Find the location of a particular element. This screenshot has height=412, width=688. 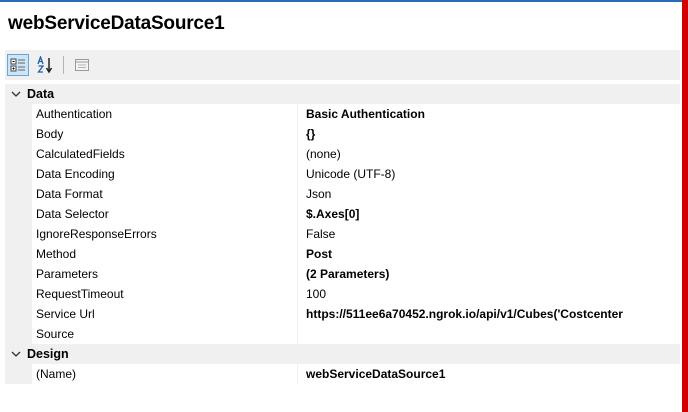

property-row-calculated-fields: CalculatedFields (none) is located at coordinates (342, 154).